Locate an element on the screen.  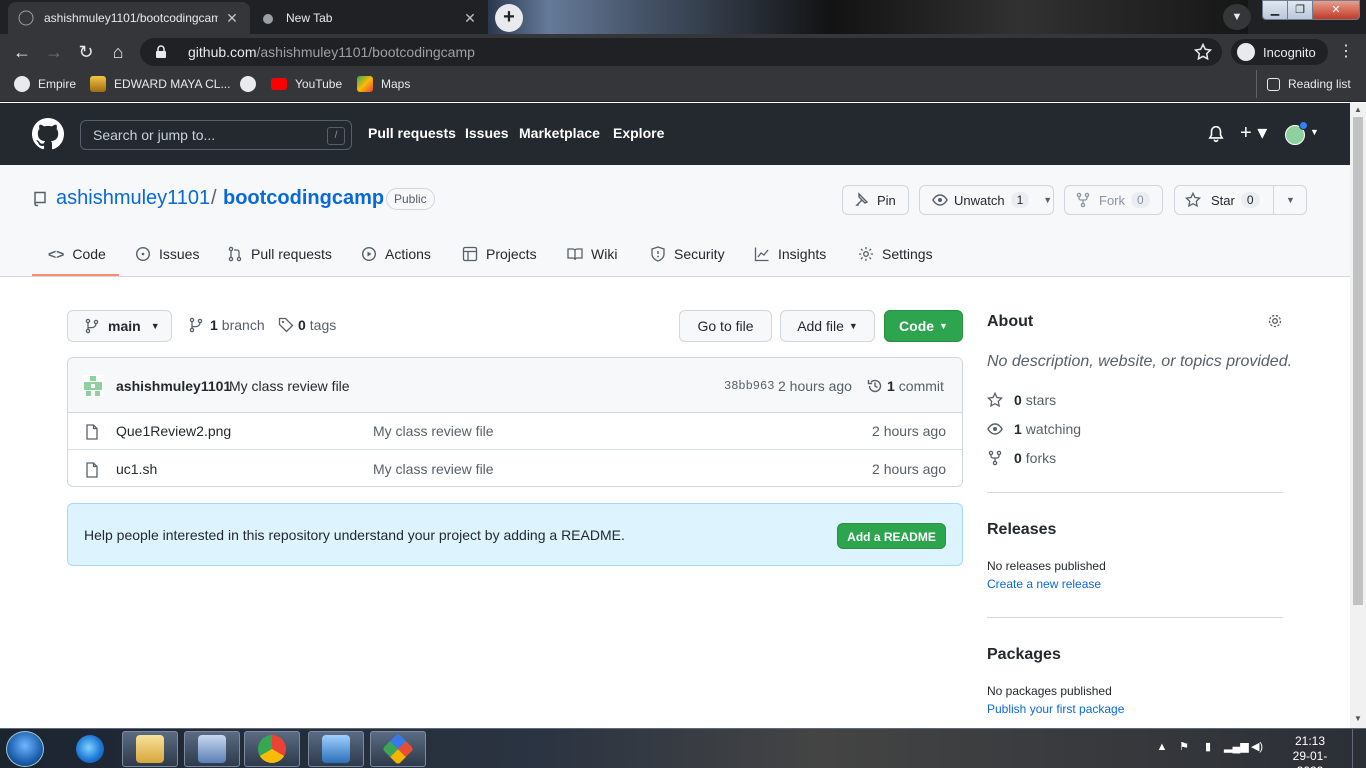
network-icon: ▂▄▆ is located at coordinates (1236, 747).